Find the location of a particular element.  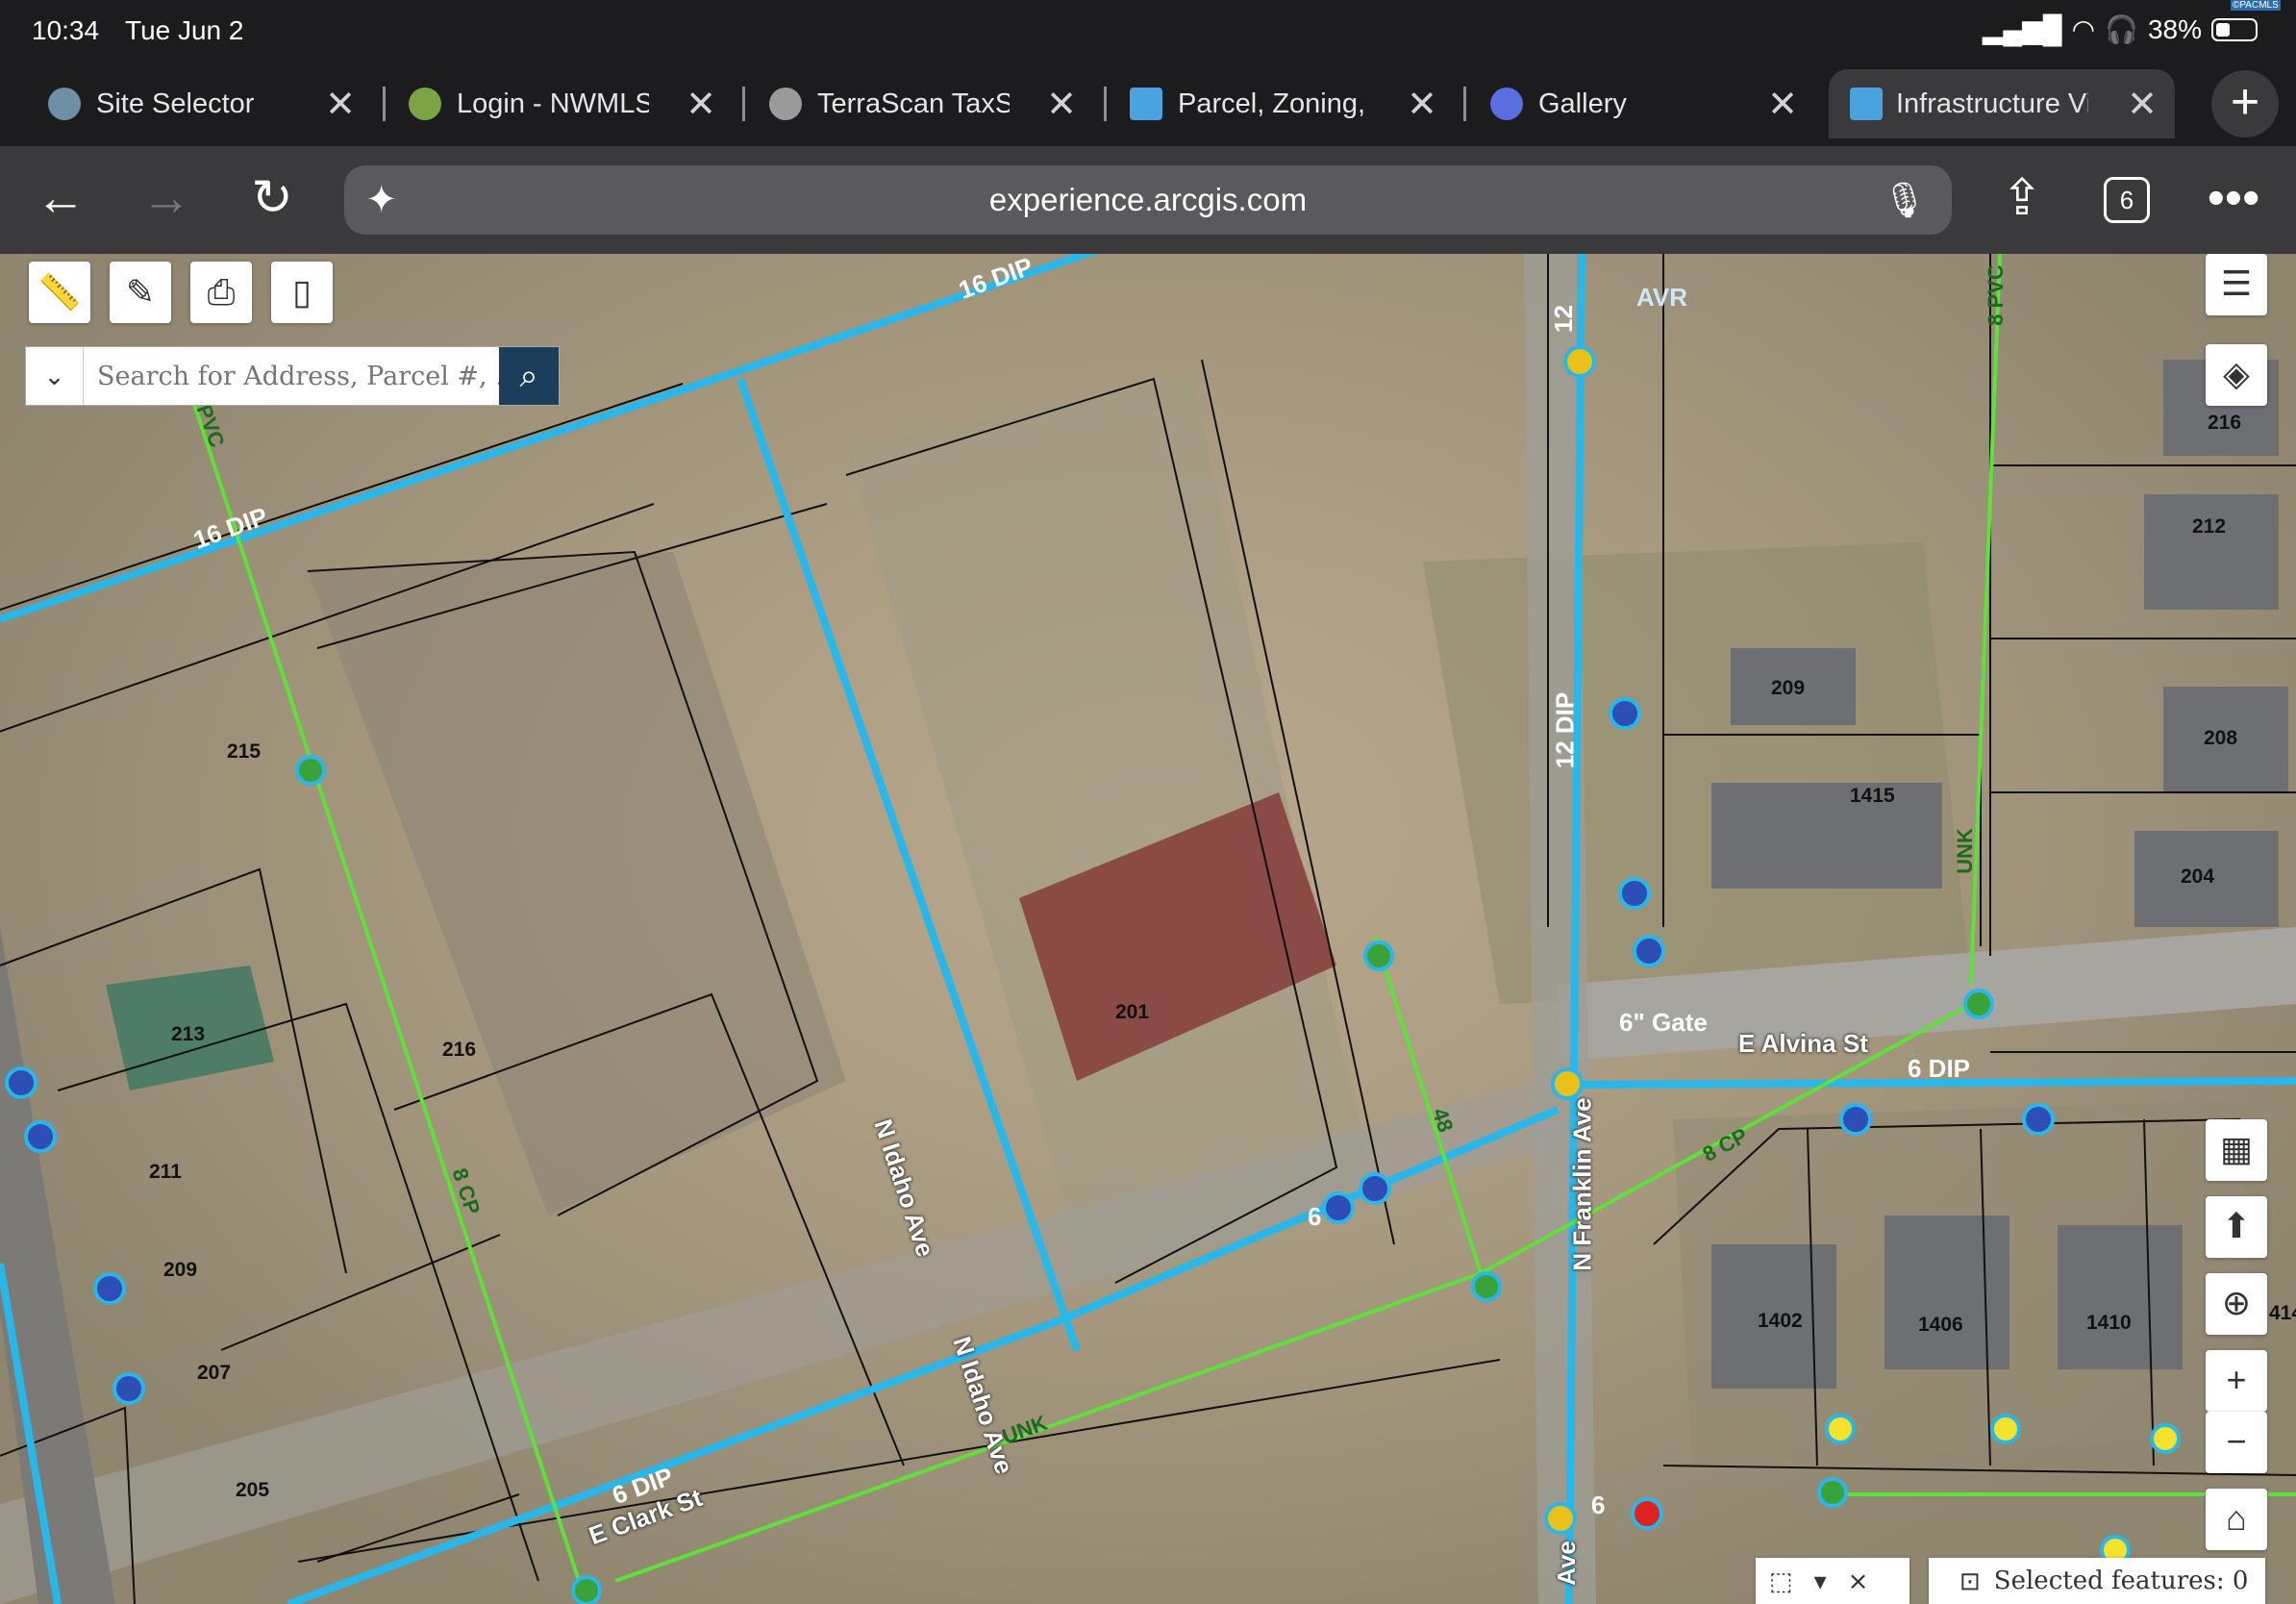

home-icon: ⌂ is located at coordinates (2236, 1518).